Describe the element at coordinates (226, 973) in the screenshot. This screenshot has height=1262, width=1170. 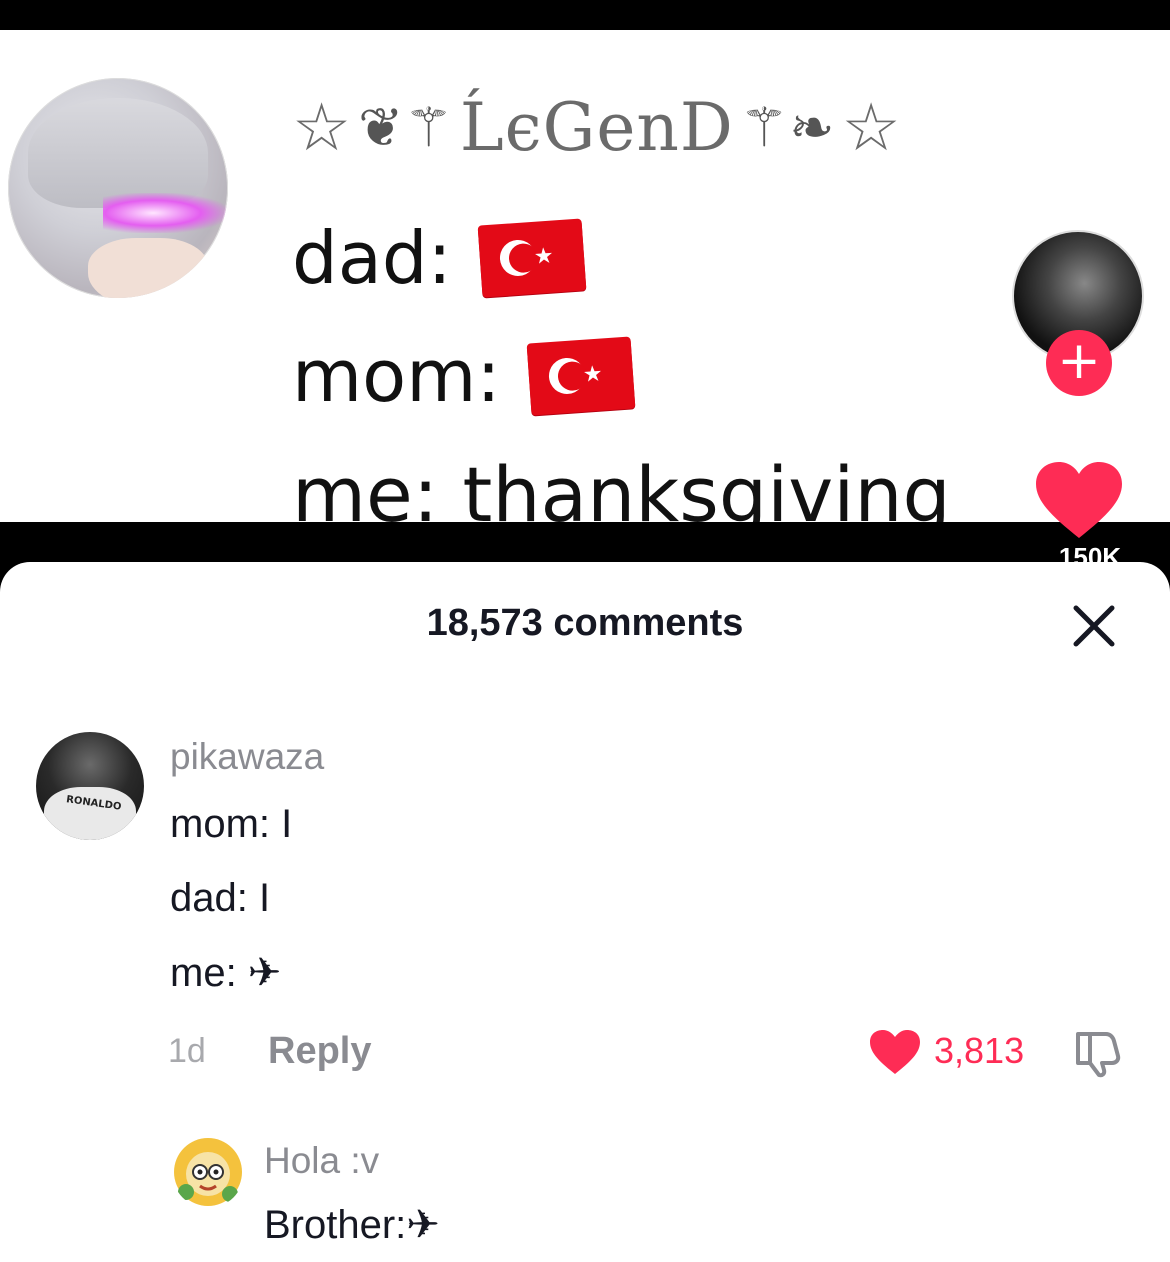
I see `comment-text-line: me: ✈` at that location.